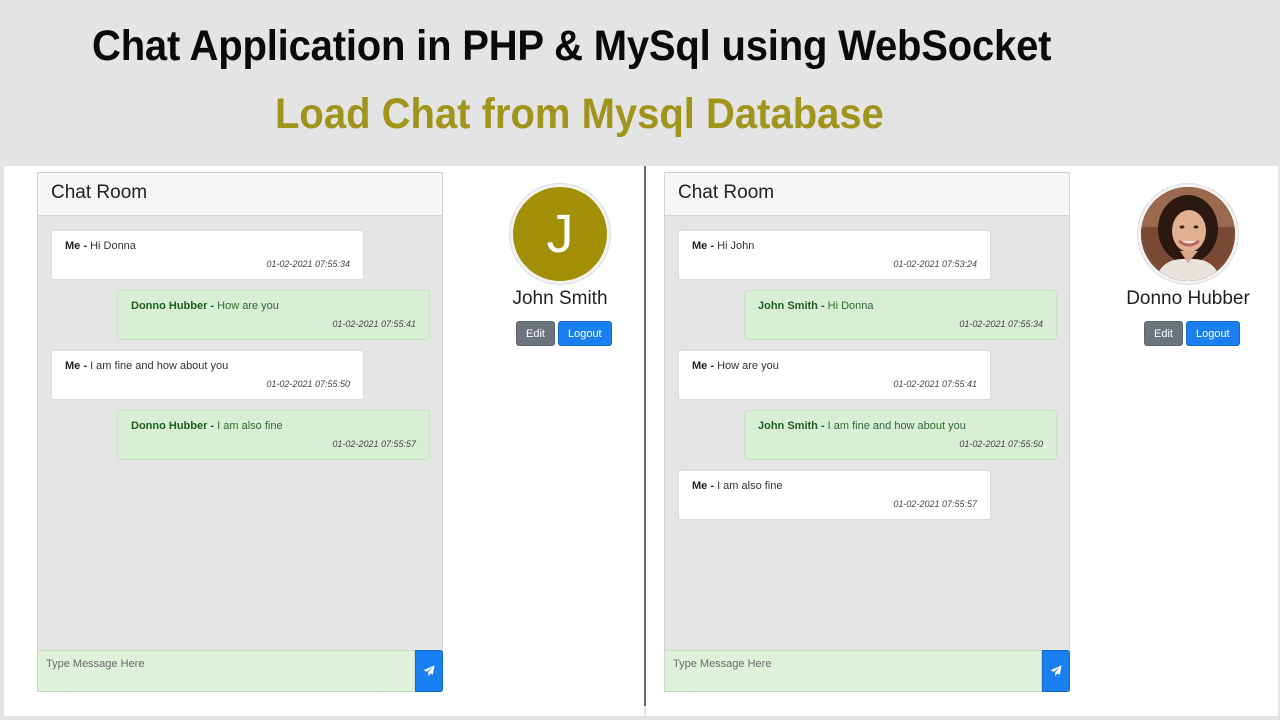  Describe the element at coordinates (560, 298) in the screenshot. I see `profile-name: John Smith` at that location.